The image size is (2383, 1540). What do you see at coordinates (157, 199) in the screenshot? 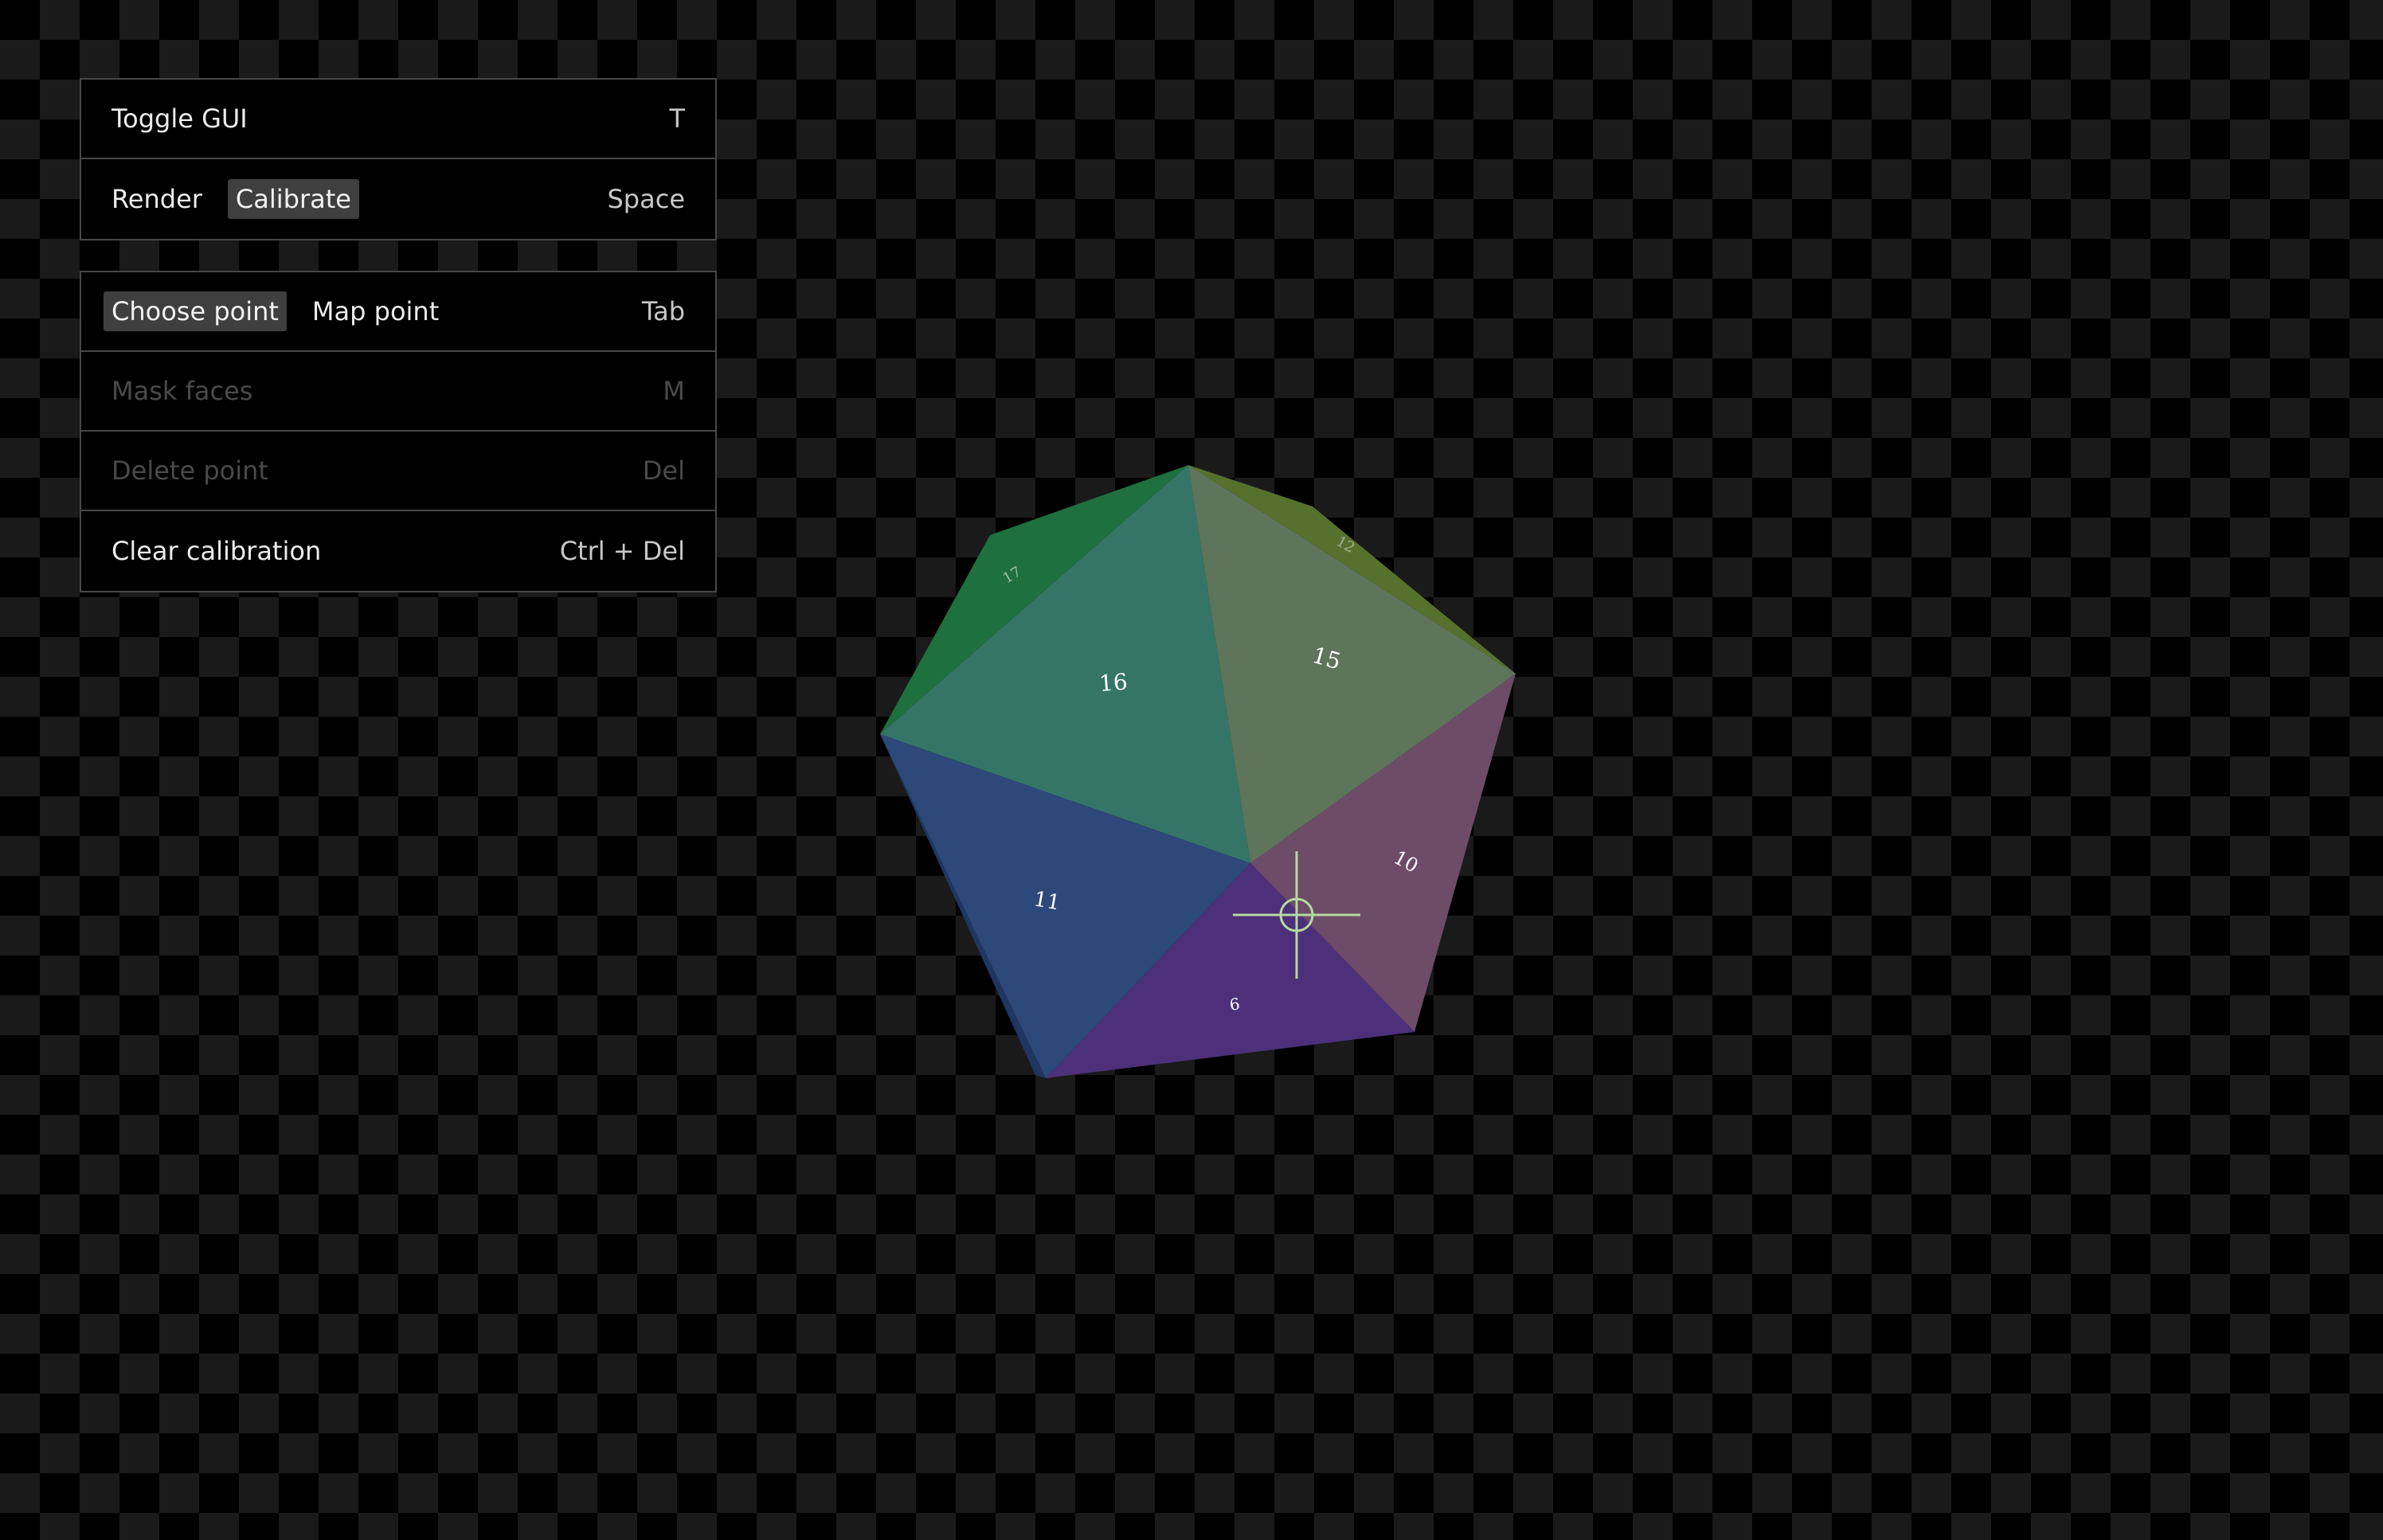
I see `mode-option-render: Render` at bounding box center [157, 199].